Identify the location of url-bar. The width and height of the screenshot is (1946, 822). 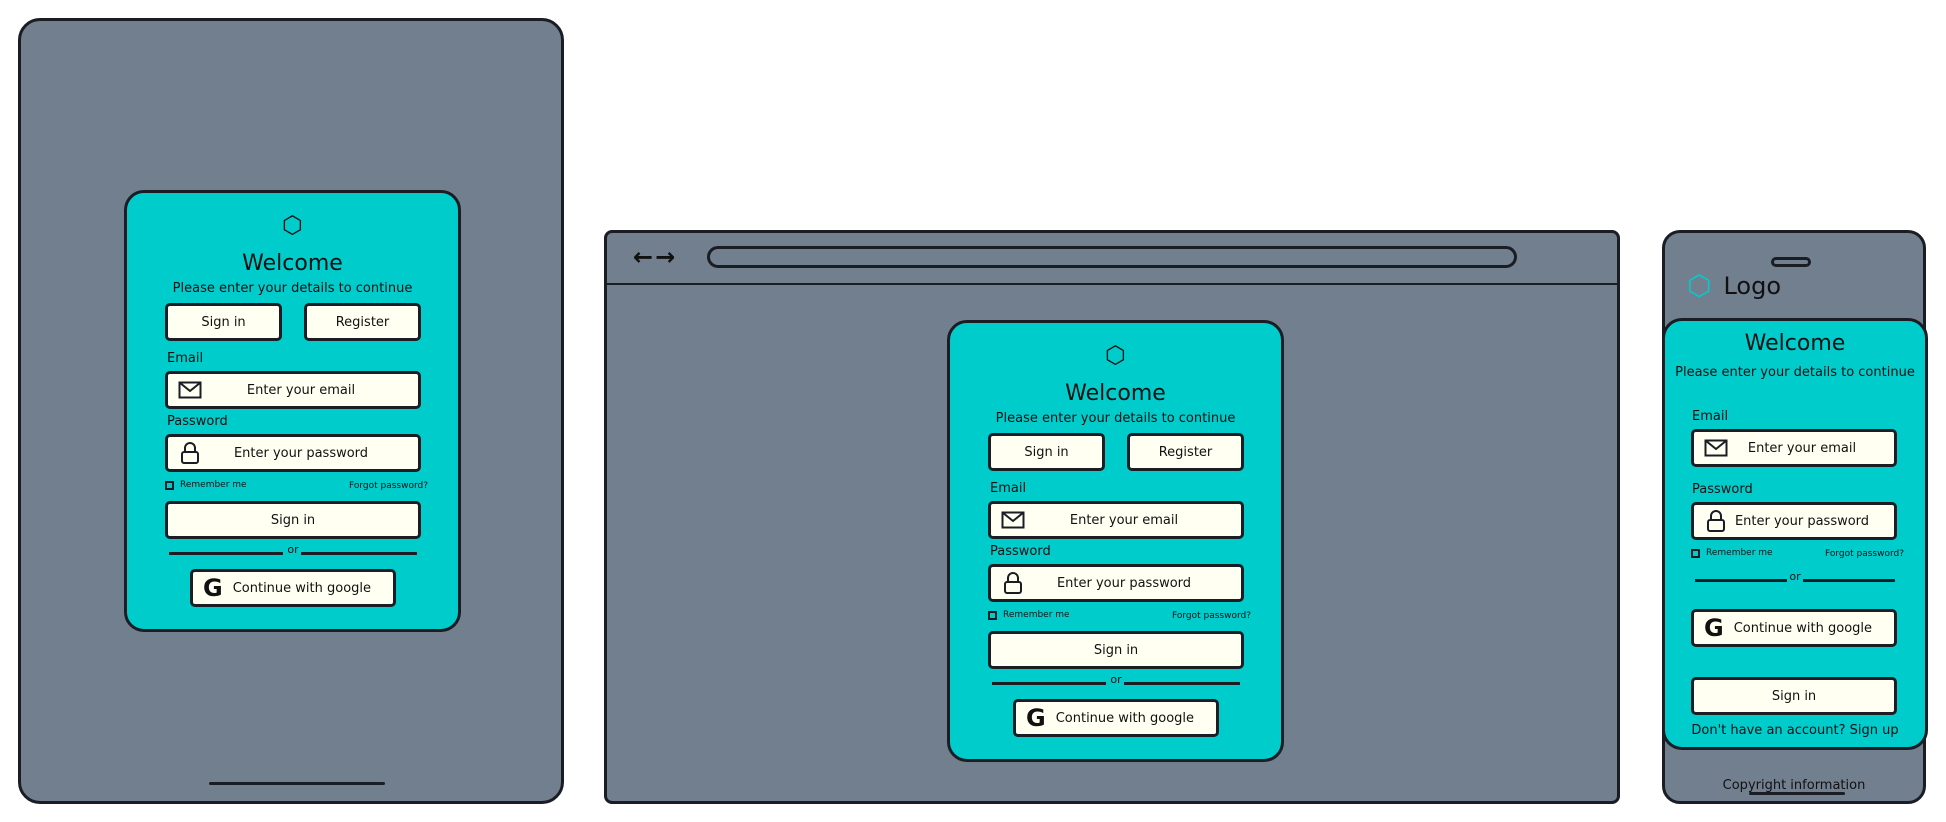
(1112, 257).